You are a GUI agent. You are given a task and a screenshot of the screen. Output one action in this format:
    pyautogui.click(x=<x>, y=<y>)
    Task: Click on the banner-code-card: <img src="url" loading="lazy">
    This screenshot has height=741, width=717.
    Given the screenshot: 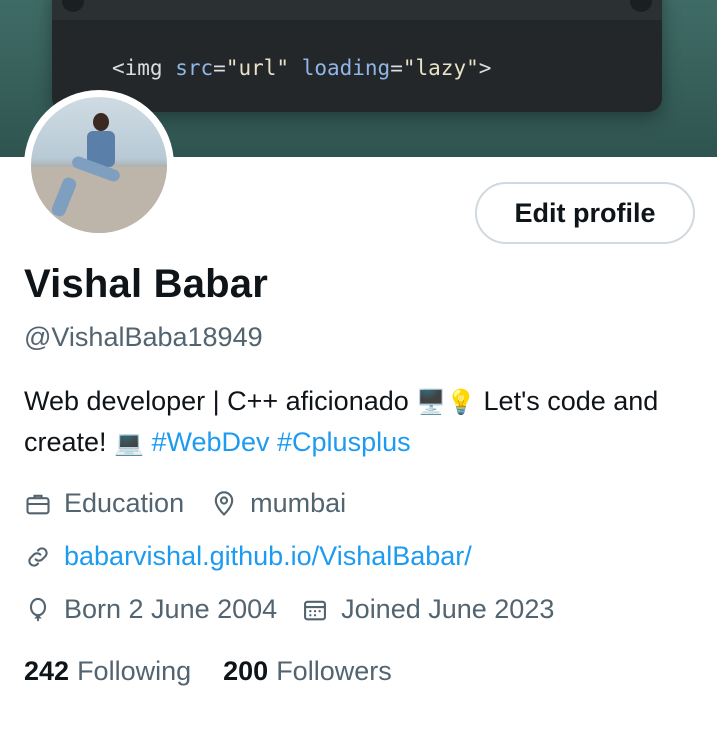 What is the action you would take?
    pyautogui.click(x=357, y=56)
    